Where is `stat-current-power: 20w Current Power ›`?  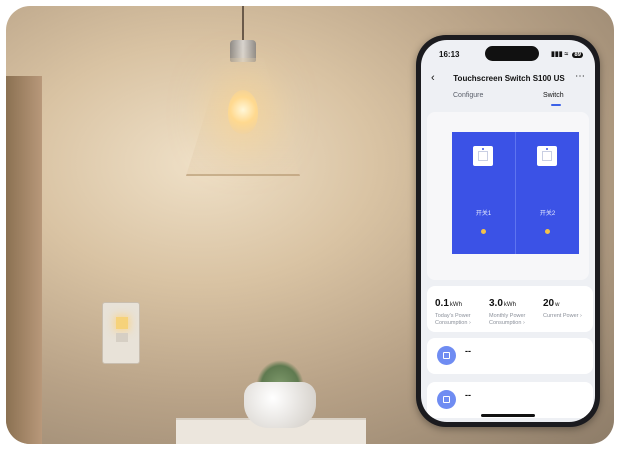 stat-current-power: 20w Current Power › is located at coordinates (569, 306).